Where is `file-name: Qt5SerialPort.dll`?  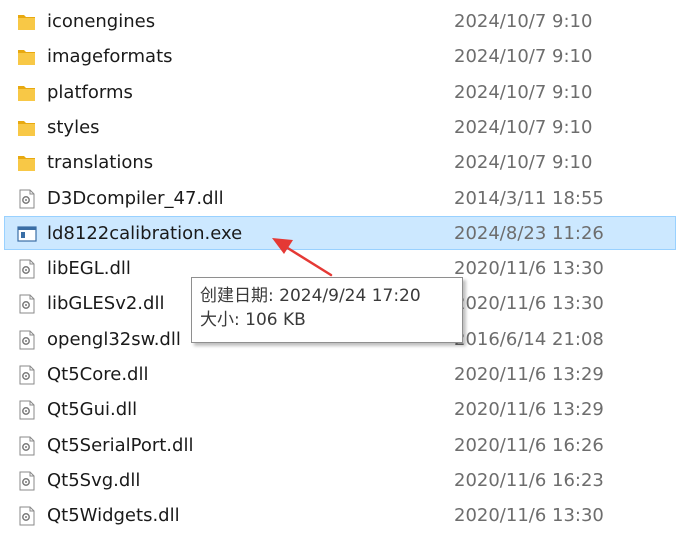 file-name: Qt5SerialPort.dll is located at coordinates (120, 445).